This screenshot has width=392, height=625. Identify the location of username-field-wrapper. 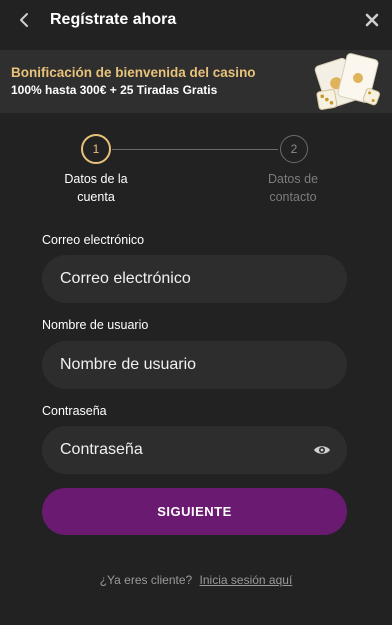
(194, 365).